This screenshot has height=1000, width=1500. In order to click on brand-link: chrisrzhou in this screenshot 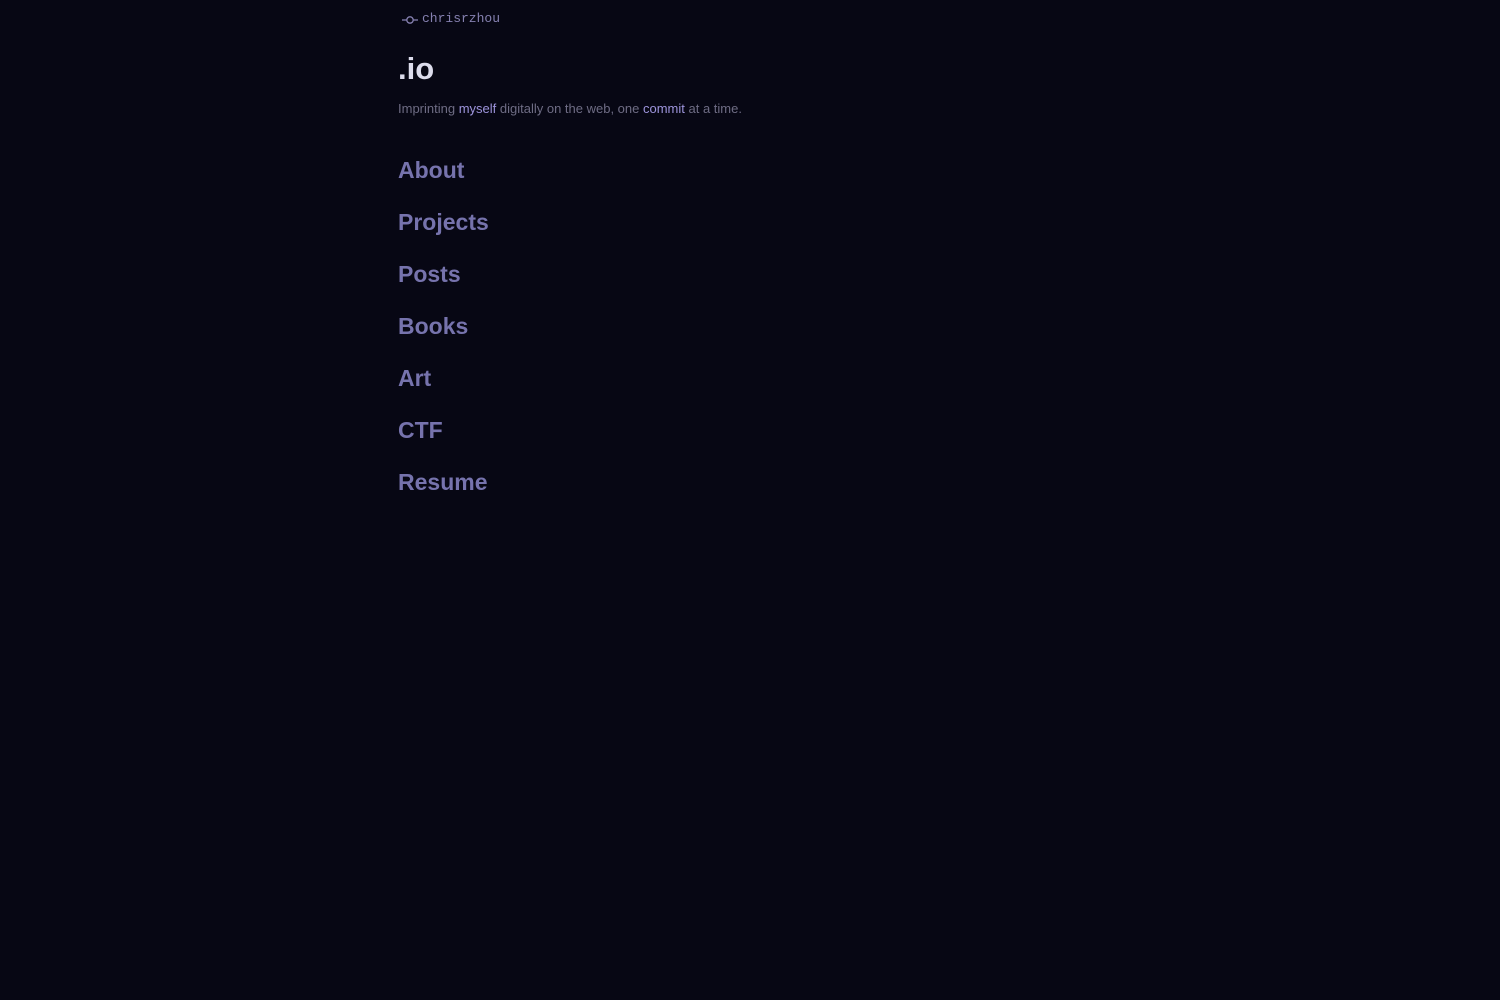, I will do `click(451, 18)`.